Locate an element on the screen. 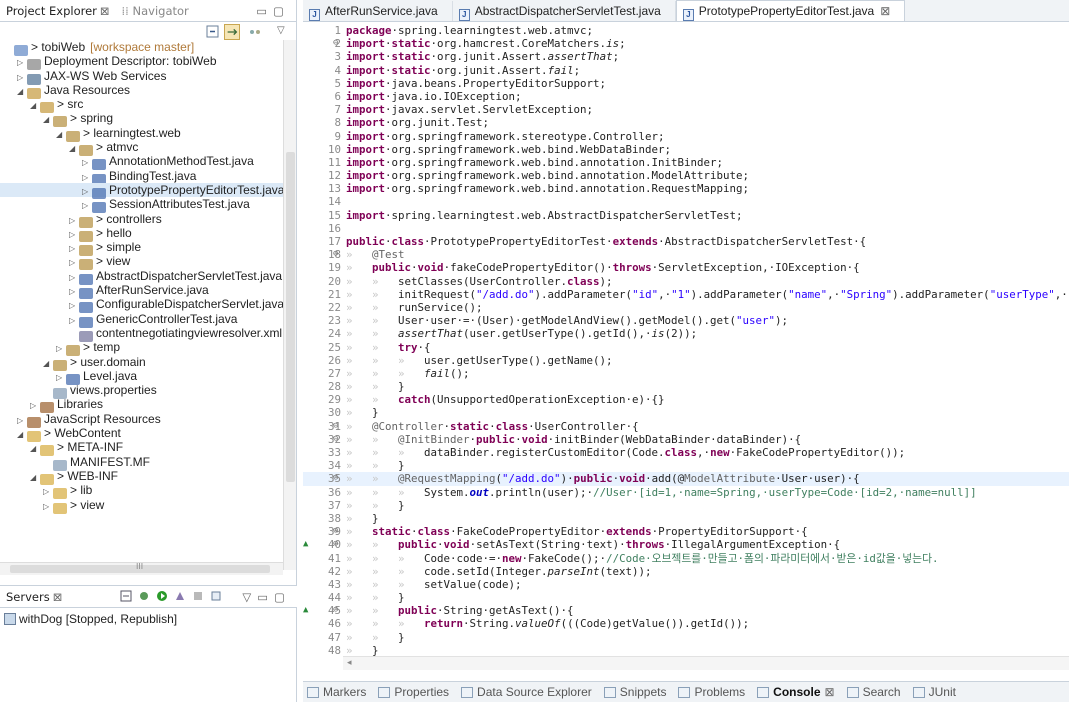 The image size is (1069, 702). tree-node: project> tobiWeb[workspace master] is located at coordinates (141, 48).